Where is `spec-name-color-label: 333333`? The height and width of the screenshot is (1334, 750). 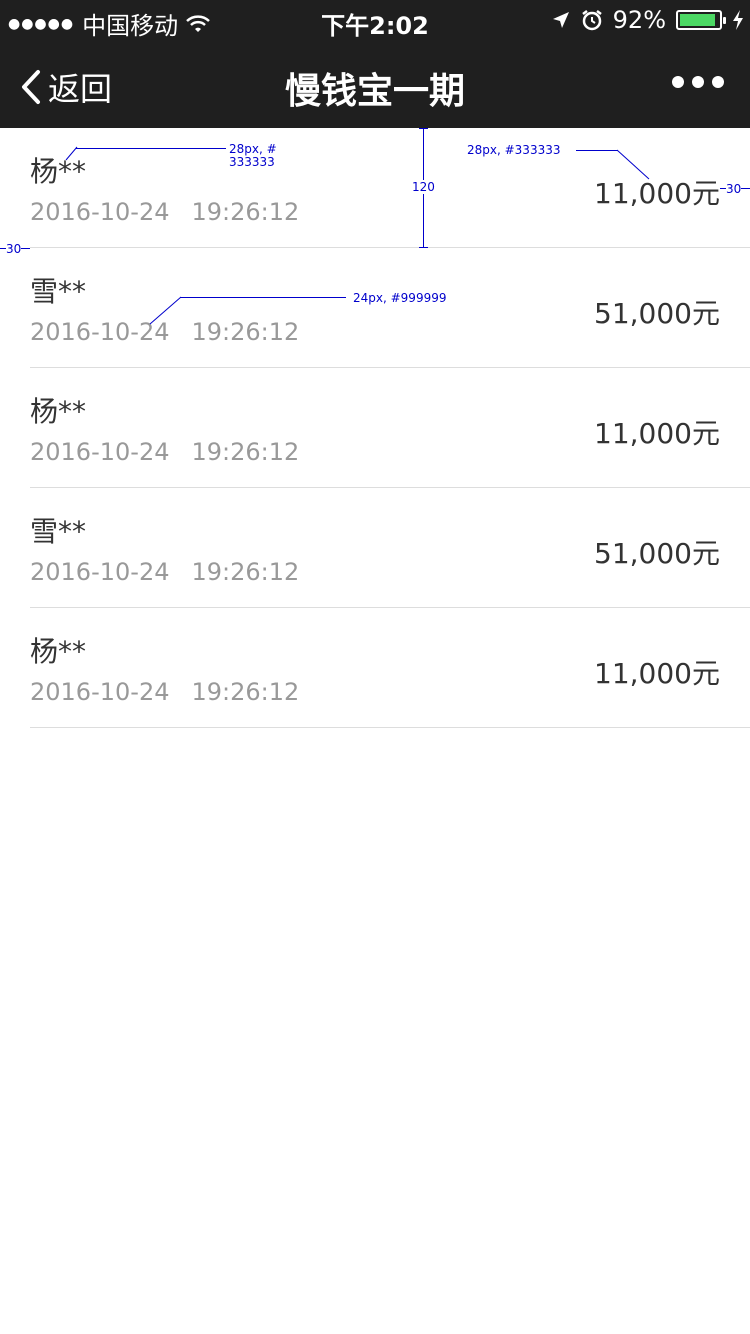 spec-name-color-label: 333333 is located at coordinates (252, 162).